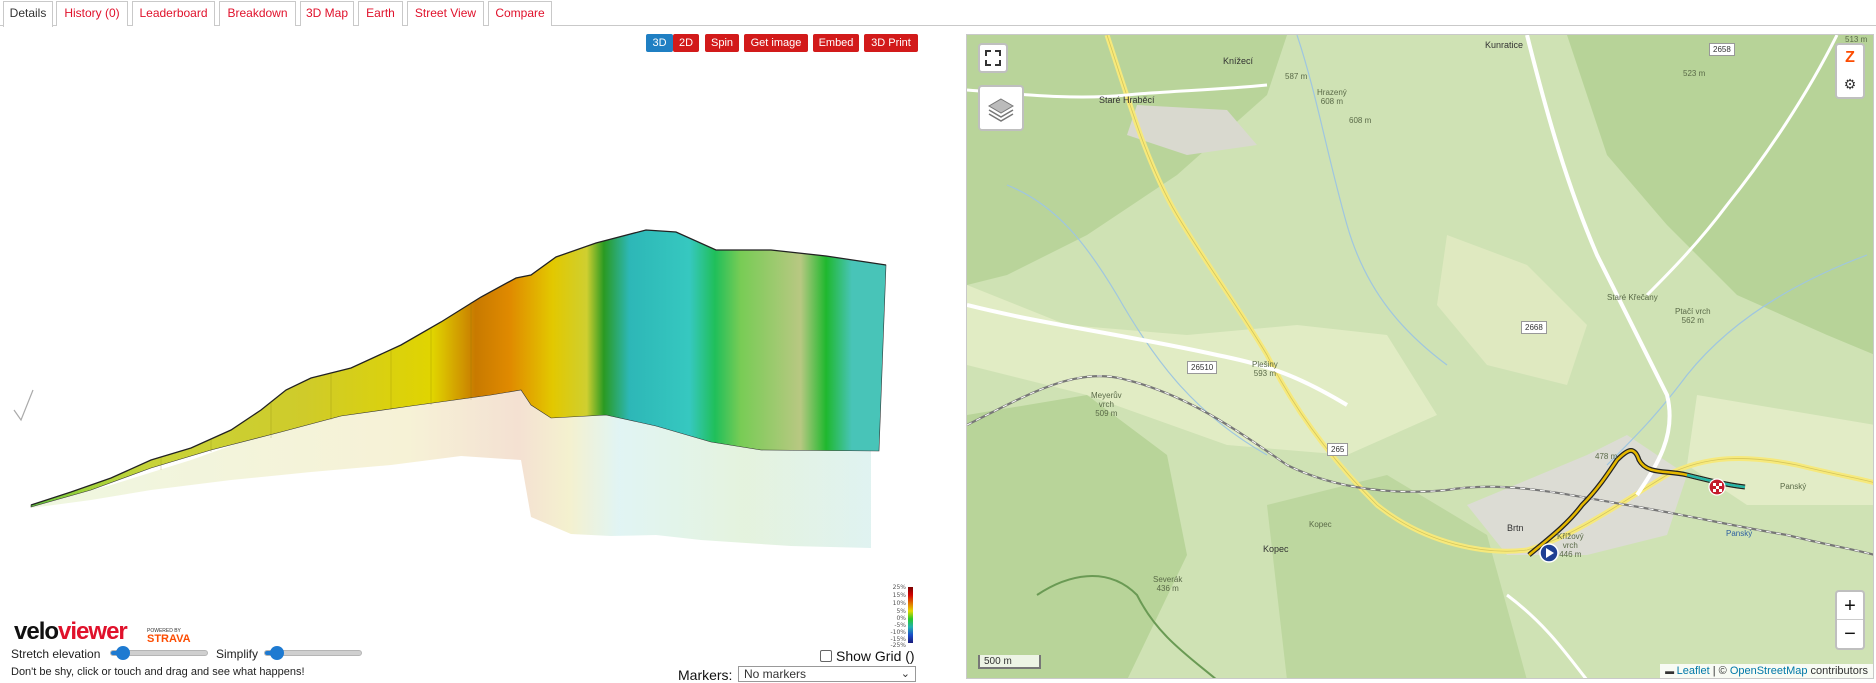 The height and width of the screenshot is (683, 1876). I want to click on 2d-mode-button: 2D, so click(686, 43).